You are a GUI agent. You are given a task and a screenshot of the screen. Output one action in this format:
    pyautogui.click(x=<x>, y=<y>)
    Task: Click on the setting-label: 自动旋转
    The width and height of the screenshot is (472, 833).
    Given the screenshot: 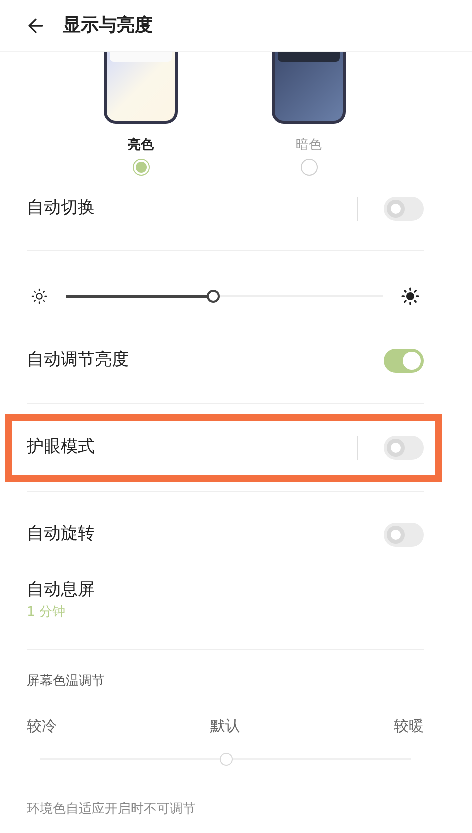 What is the action you would take?
    pyautogui.click(x=61, y=534)
    